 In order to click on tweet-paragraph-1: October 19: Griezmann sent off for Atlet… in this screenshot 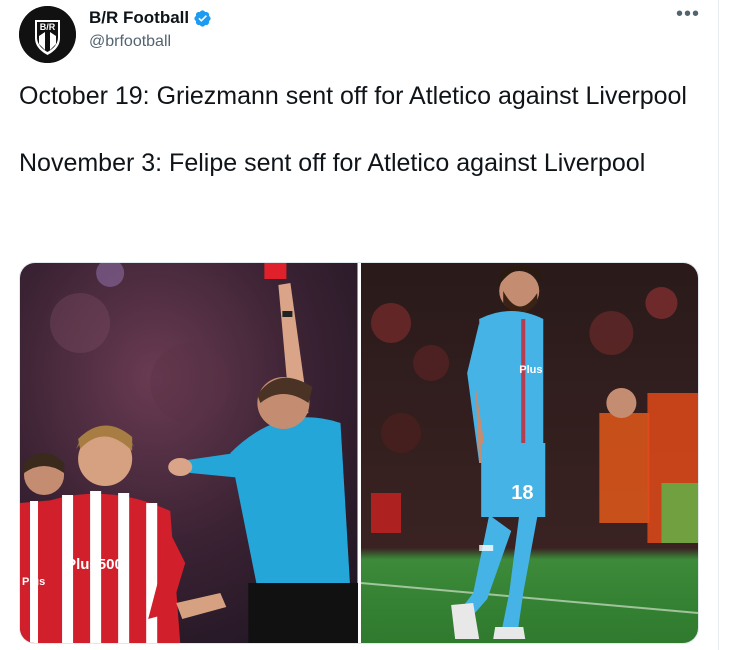, I will do `click(353, 96)`.